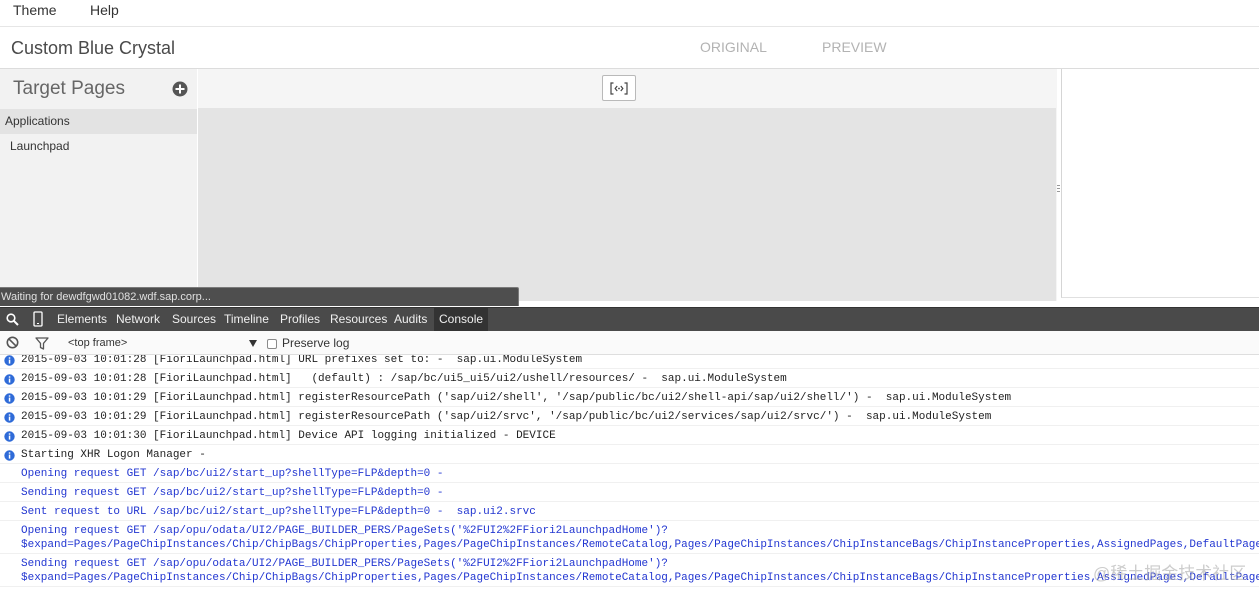 This screenshot has height=590, width=1259. What do you see at coordinates (246, 319) in the screenshot?
I see `tab-timeline: Timeline` at bounding box center [246, 319].